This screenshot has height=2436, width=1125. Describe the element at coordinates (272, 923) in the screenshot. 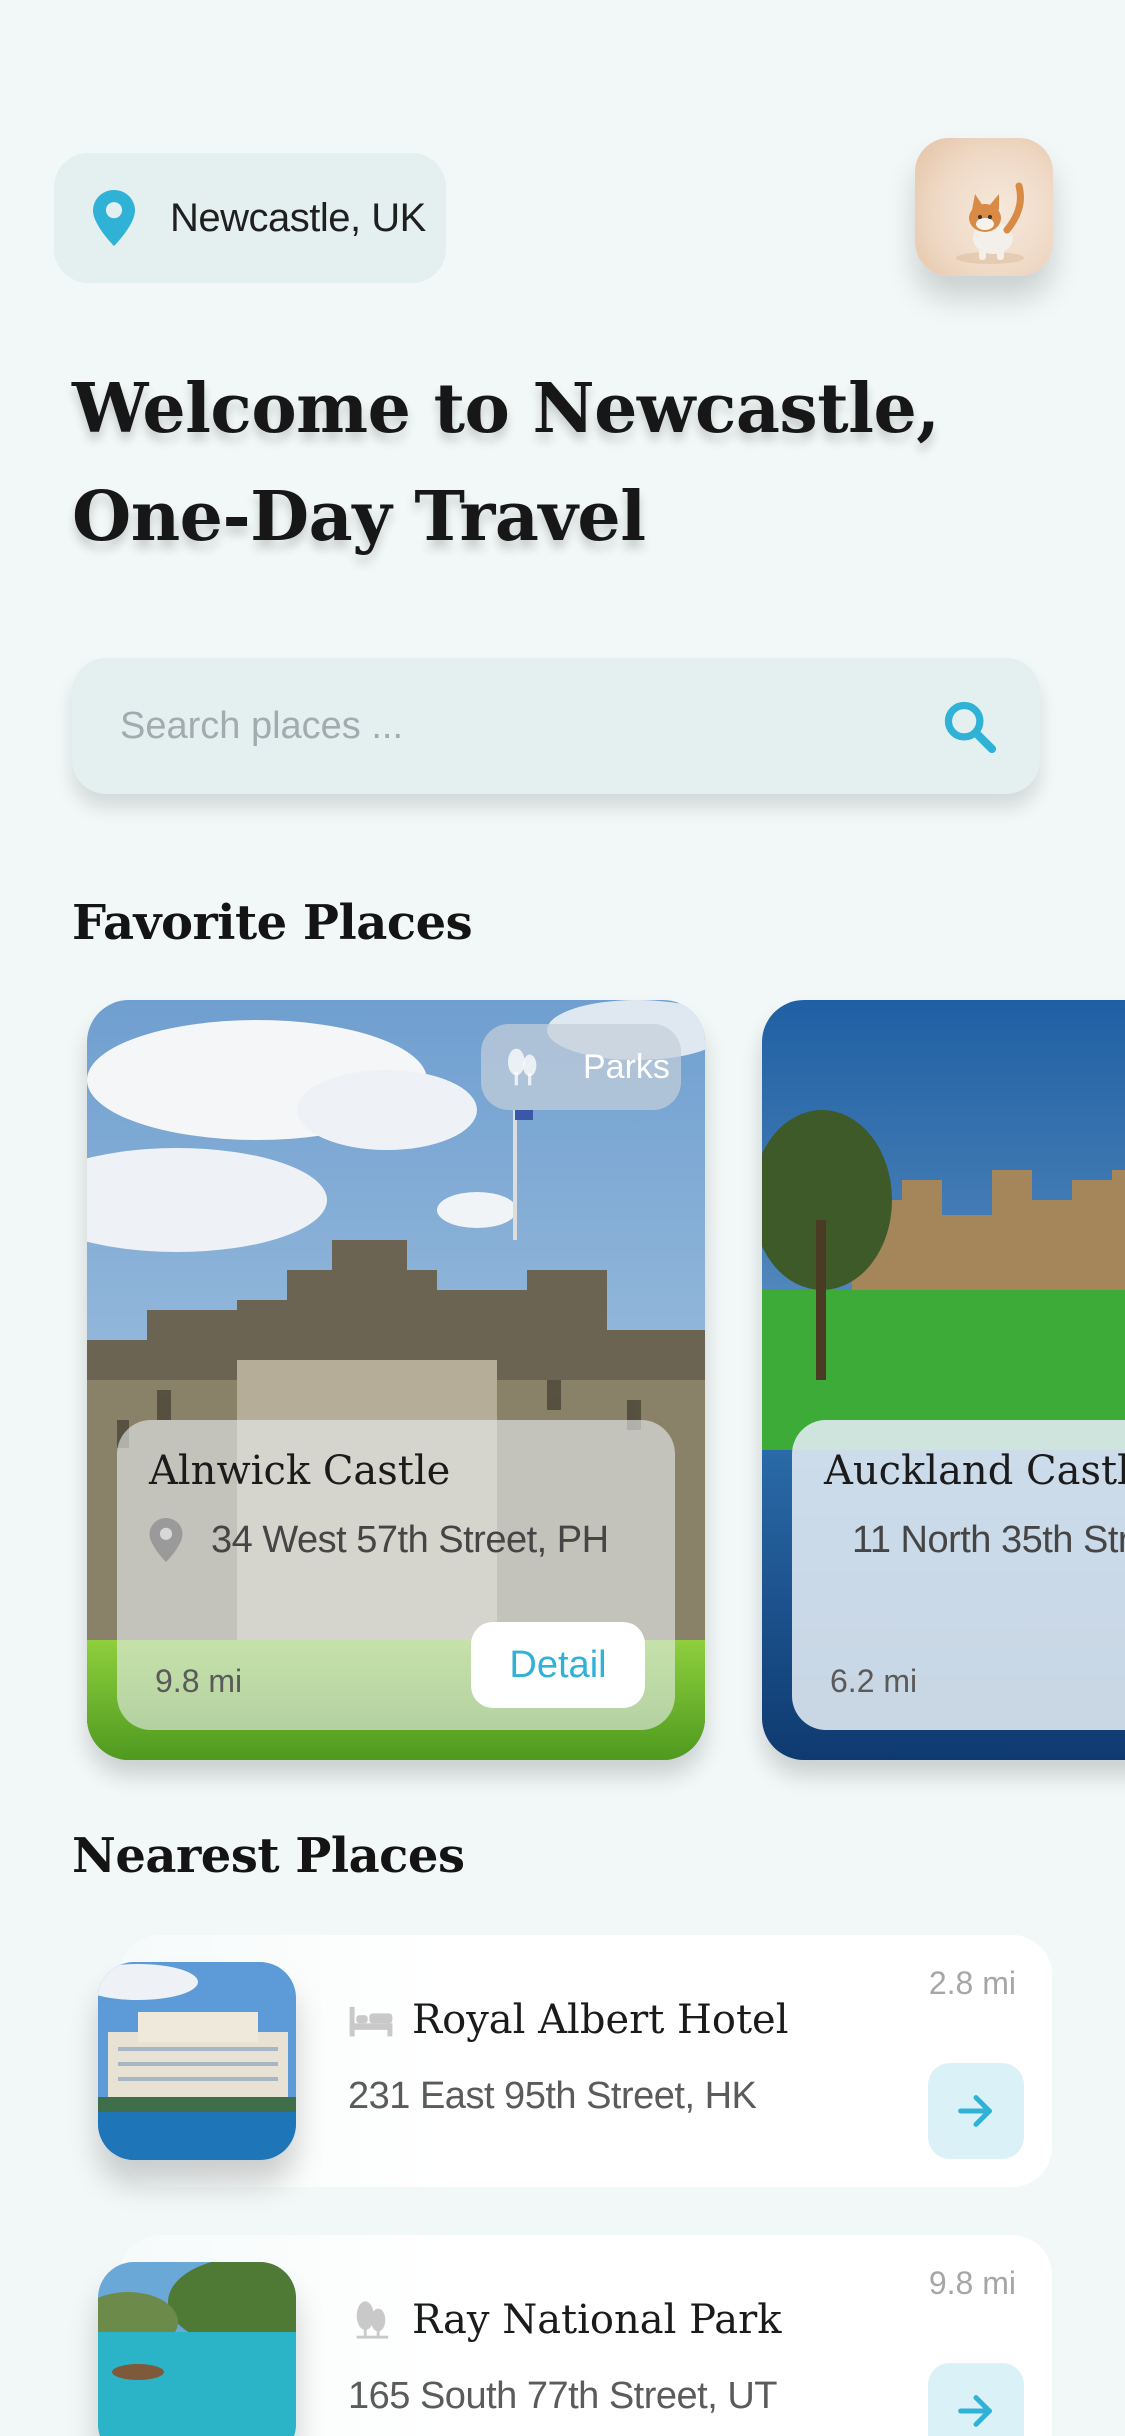

I see `favorites-title: Favorite Places` at that location.